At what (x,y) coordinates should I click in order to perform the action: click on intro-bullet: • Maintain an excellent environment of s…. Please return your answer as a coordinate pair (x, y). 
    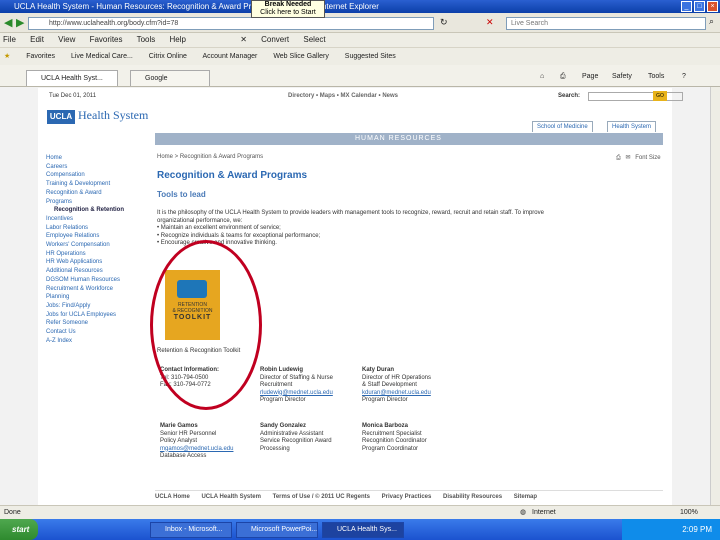
    Looking at the image, I should click on (219, 228).